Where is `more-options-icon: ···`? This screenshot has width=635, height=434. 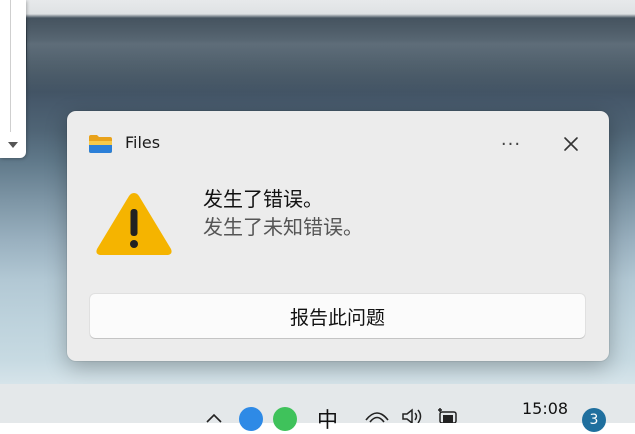
more-options-icon: ··· is located at coordinates (511, 144).